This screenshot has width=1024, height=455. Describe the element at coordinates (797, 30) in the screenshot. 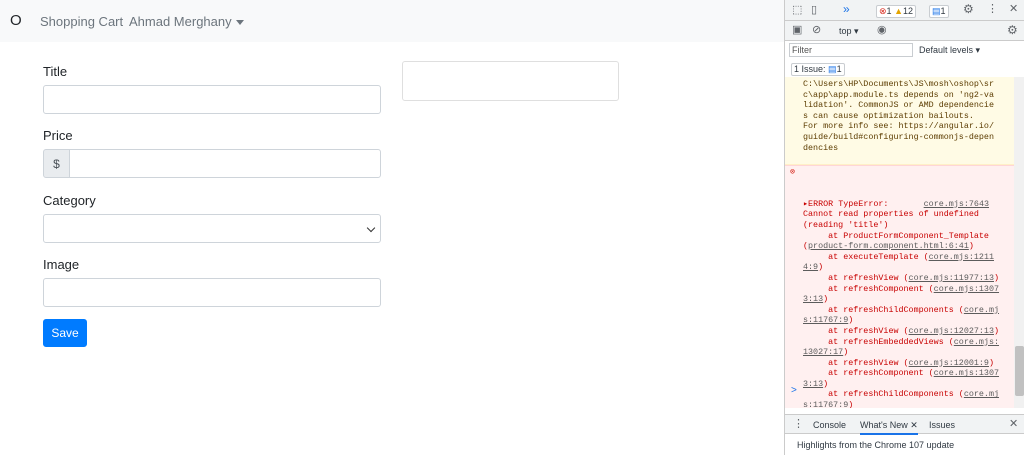

I see `sidebar-toggle-icon: ▣` at that location.